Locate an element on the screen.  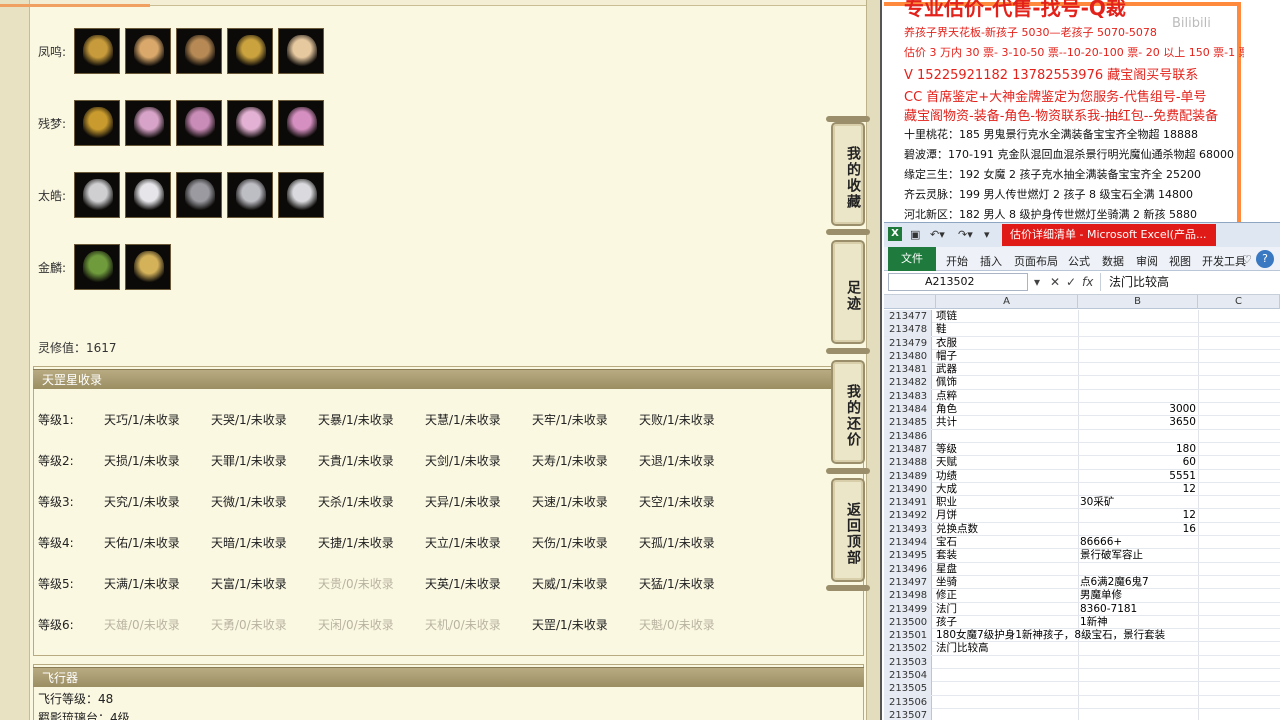
star-entry: 天贵/0/未收录 is located at coordinates (371, 584).